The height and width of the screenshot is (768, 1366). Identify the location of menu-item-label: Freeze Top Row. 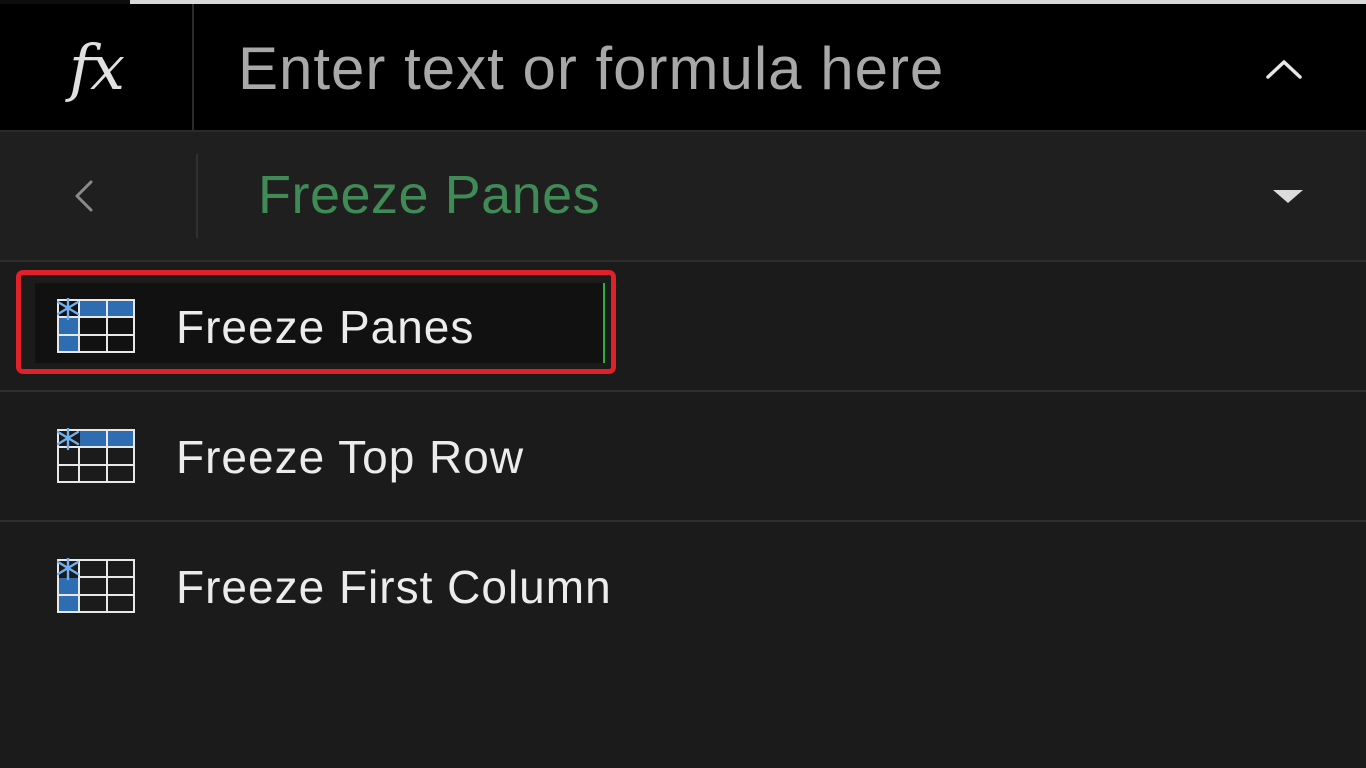
(350, 457).